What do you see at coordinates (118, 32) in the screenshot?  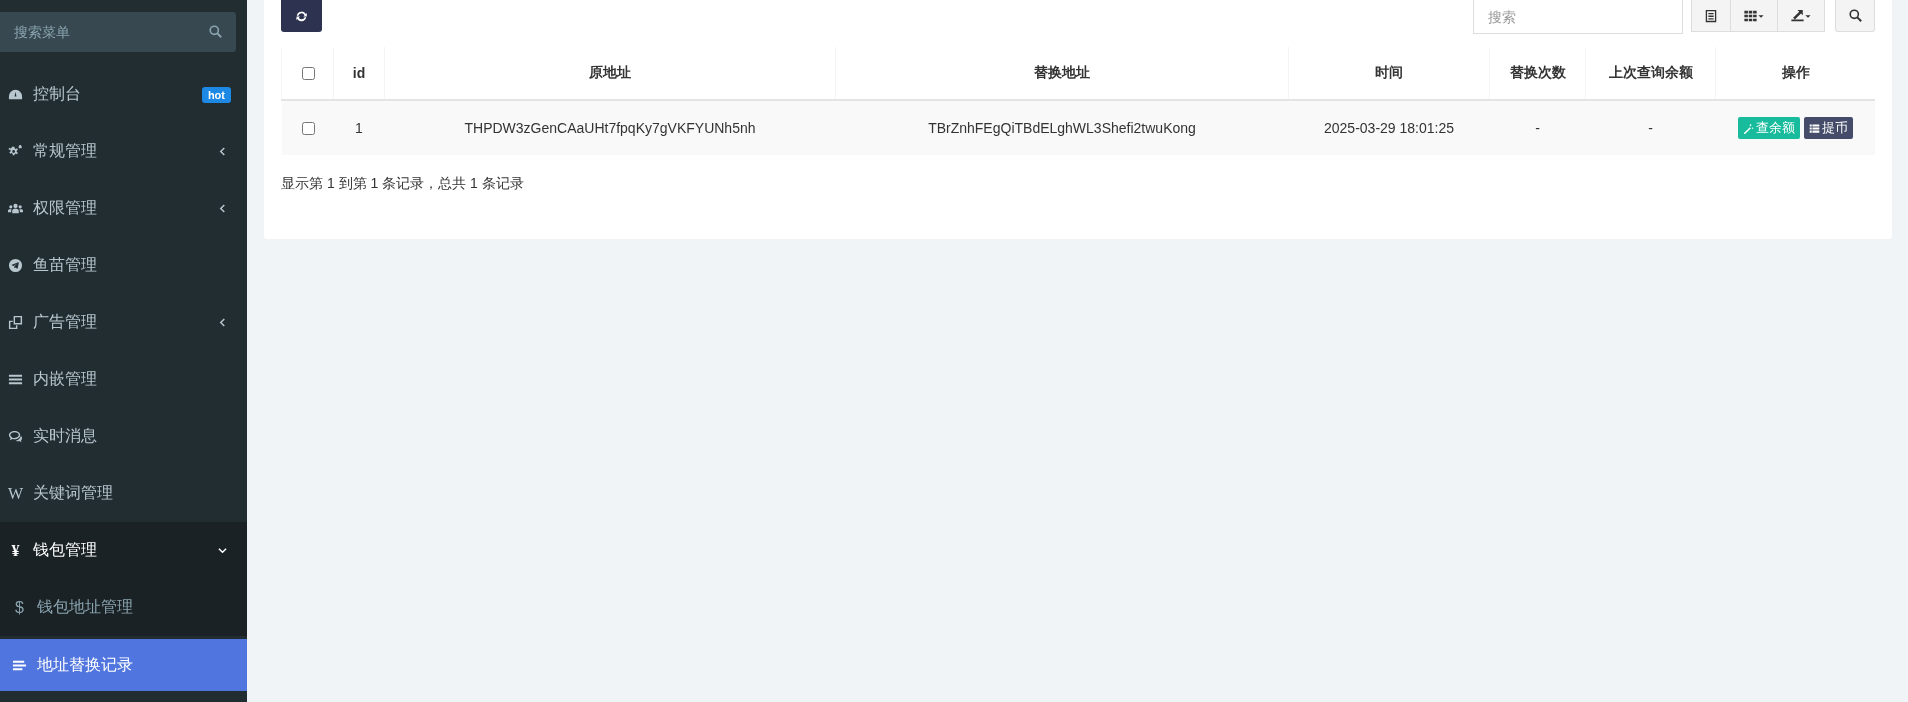 I see `menu-search-field: 搜索菜单` at bounding box center [118, 32].